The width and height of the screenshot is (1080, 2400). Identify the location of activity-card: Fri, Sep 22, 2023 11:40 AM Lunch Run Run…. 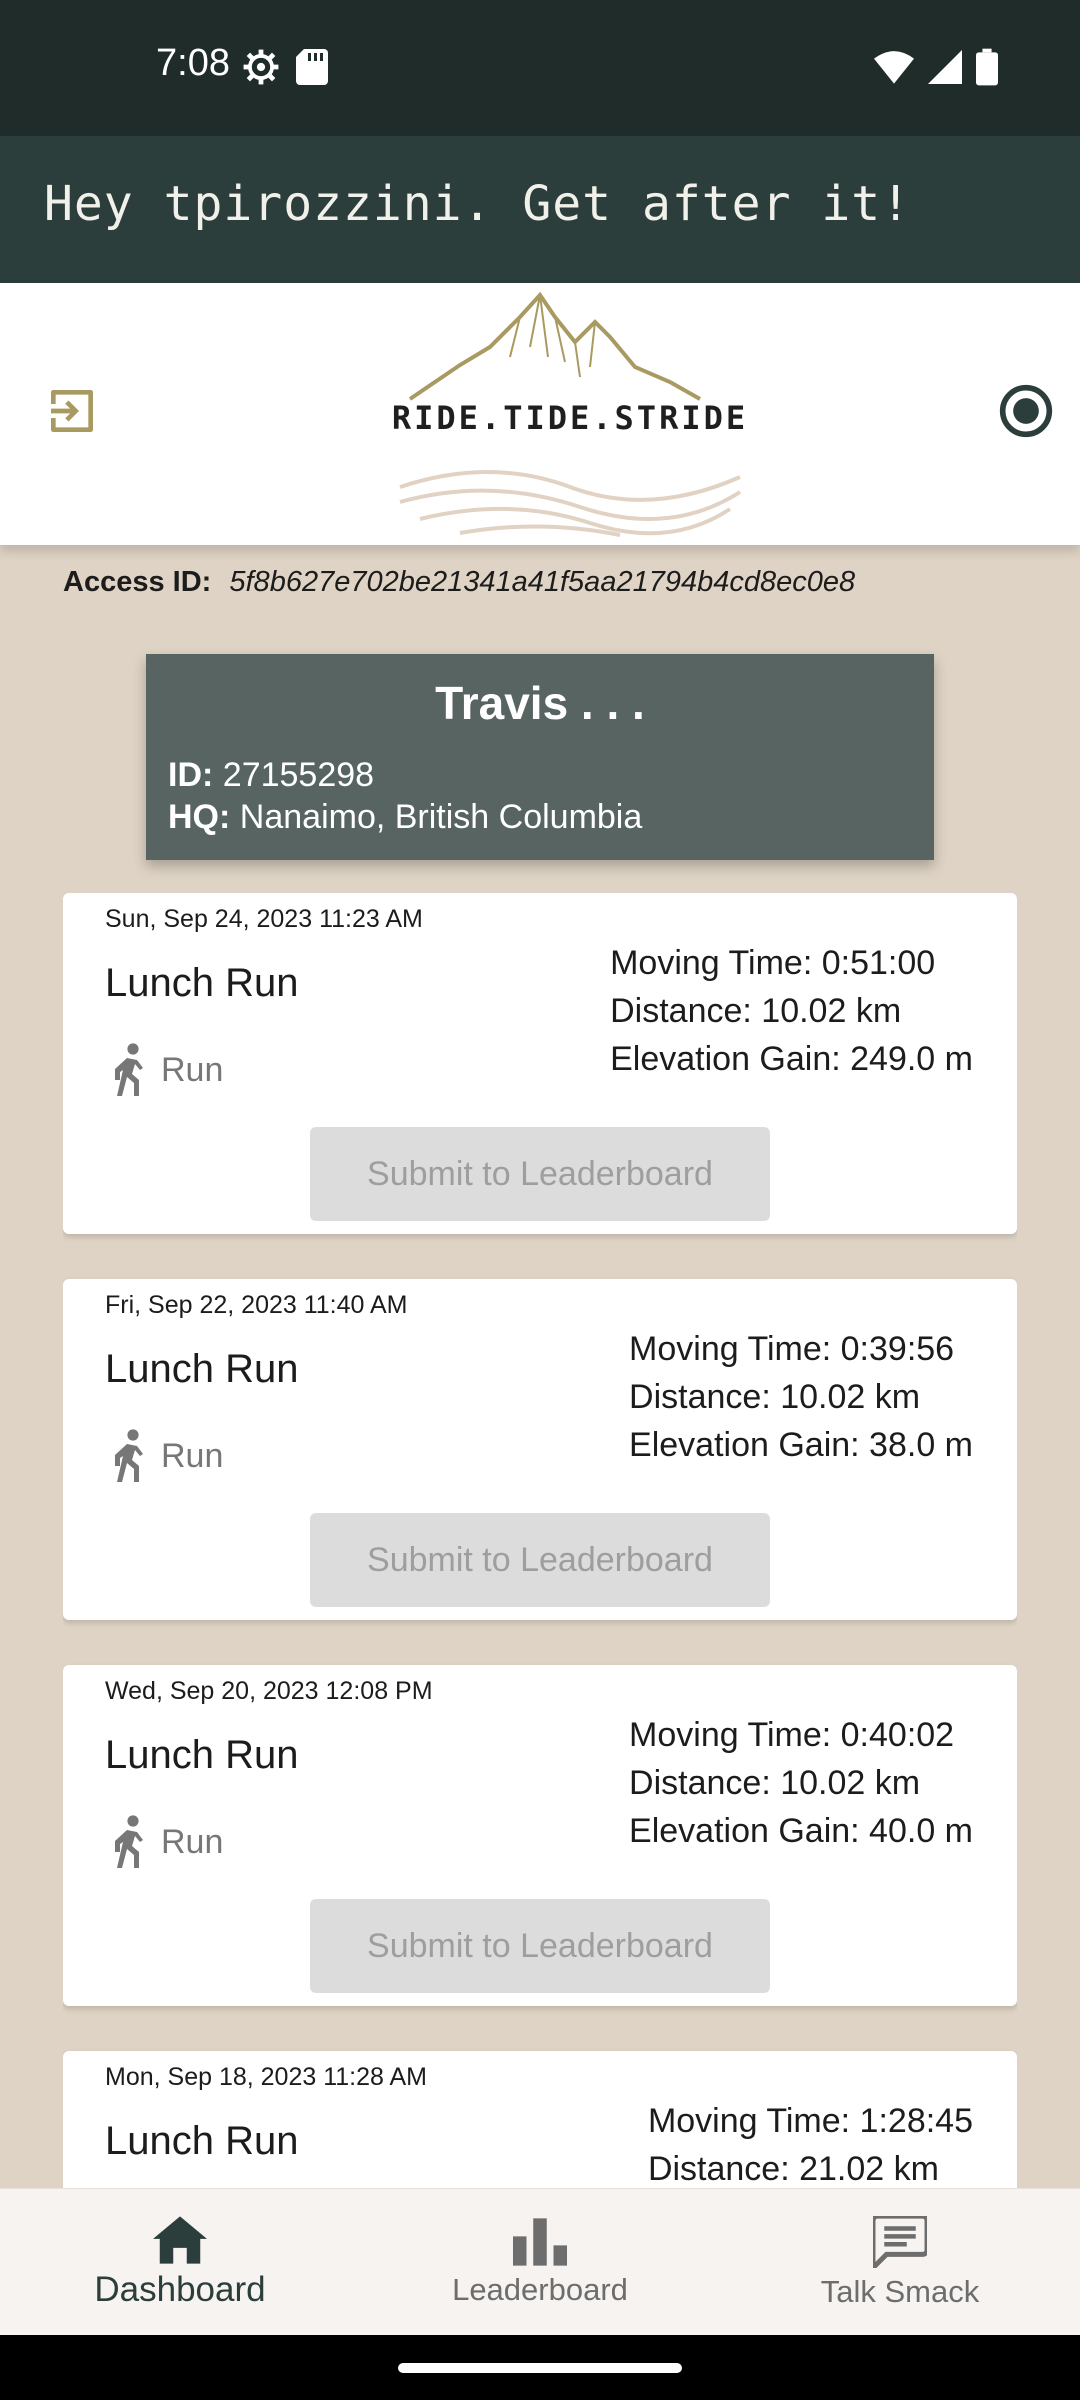
(540, 1449).